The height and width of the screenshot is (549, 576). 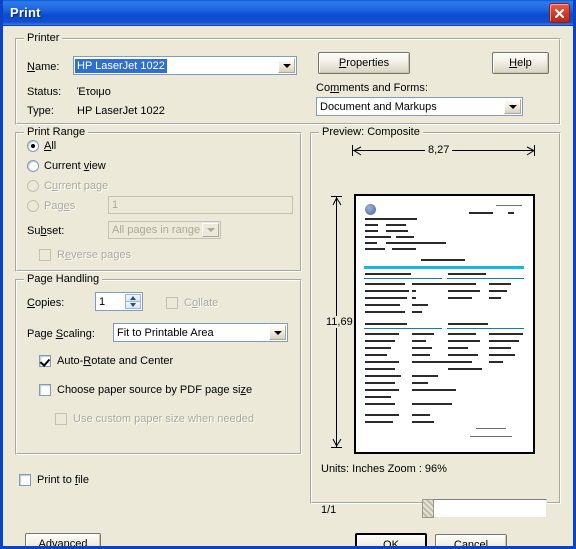 What do you see at coordinates (45, 390) in the screenshot?
I see `paper-source-check-indicator` at bounding box center [45, 390].